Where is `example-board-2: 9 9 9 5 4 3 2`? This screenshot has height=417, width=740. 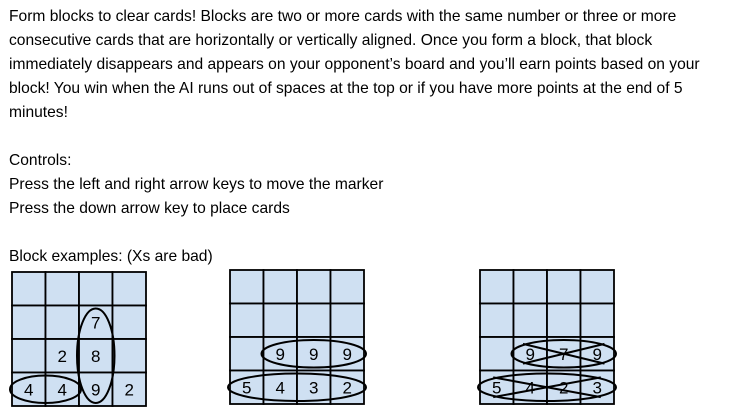 example-board-2: 9 9 9 5 4 3 2 is located at coordinates (297, 337).